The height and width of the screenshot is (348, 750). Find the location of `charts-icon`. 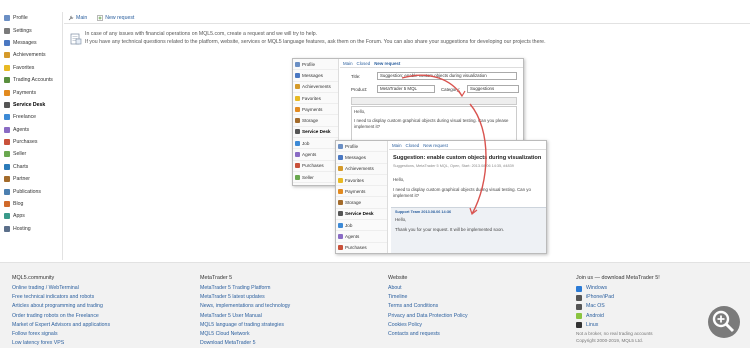

charts-icon is located at coordinates (7, 166).